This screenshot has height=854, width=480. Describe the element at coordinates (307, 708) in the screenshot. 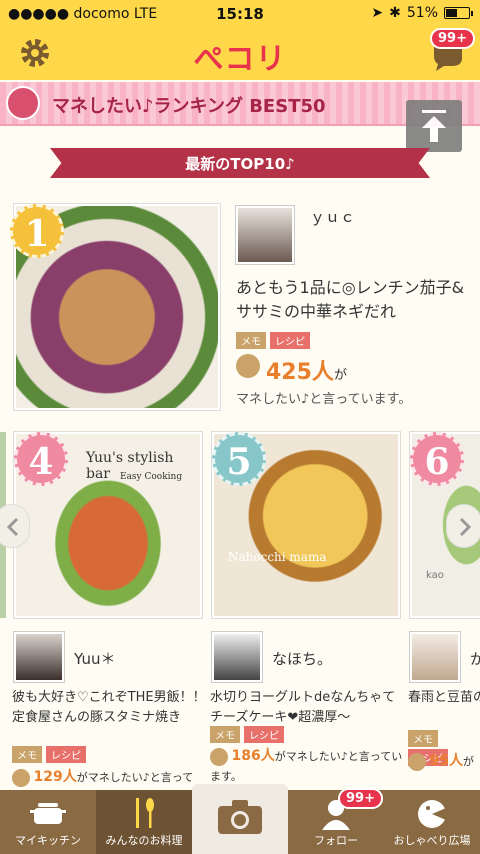

I see `card-title: 水切りヨーグルトdeなんちゃてチーズケーキ❤超濃厚〜` at that location.